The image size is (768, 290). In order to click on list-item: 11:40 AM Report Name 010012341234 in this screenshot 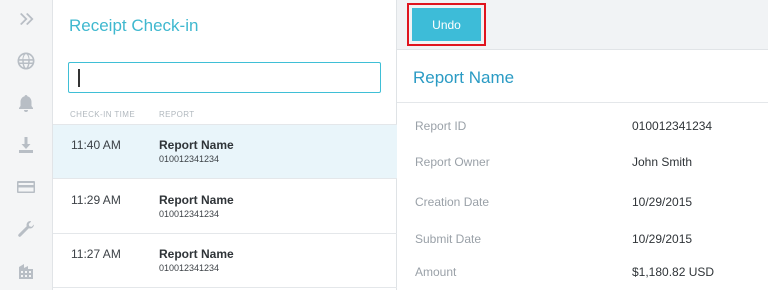, I will do `click(225, 152)`.